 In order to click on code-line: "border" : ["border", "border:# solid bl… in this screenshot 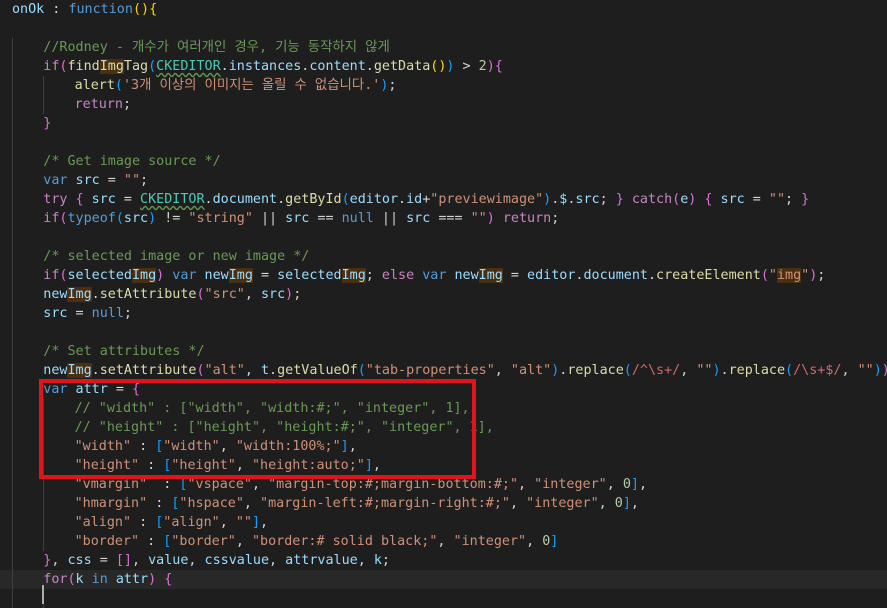, I will do `click(443, 541)`.